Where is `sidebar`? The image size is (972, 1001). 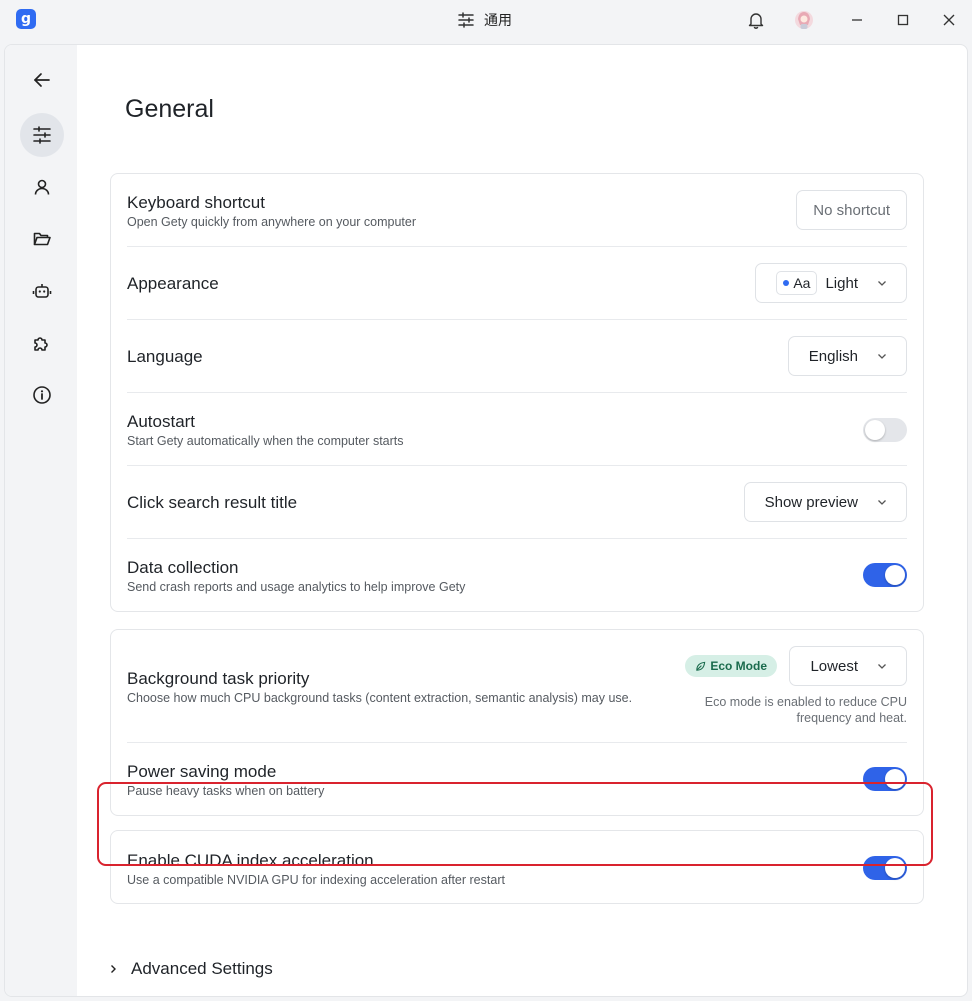 sidebar is located at coordinates (41, 520).